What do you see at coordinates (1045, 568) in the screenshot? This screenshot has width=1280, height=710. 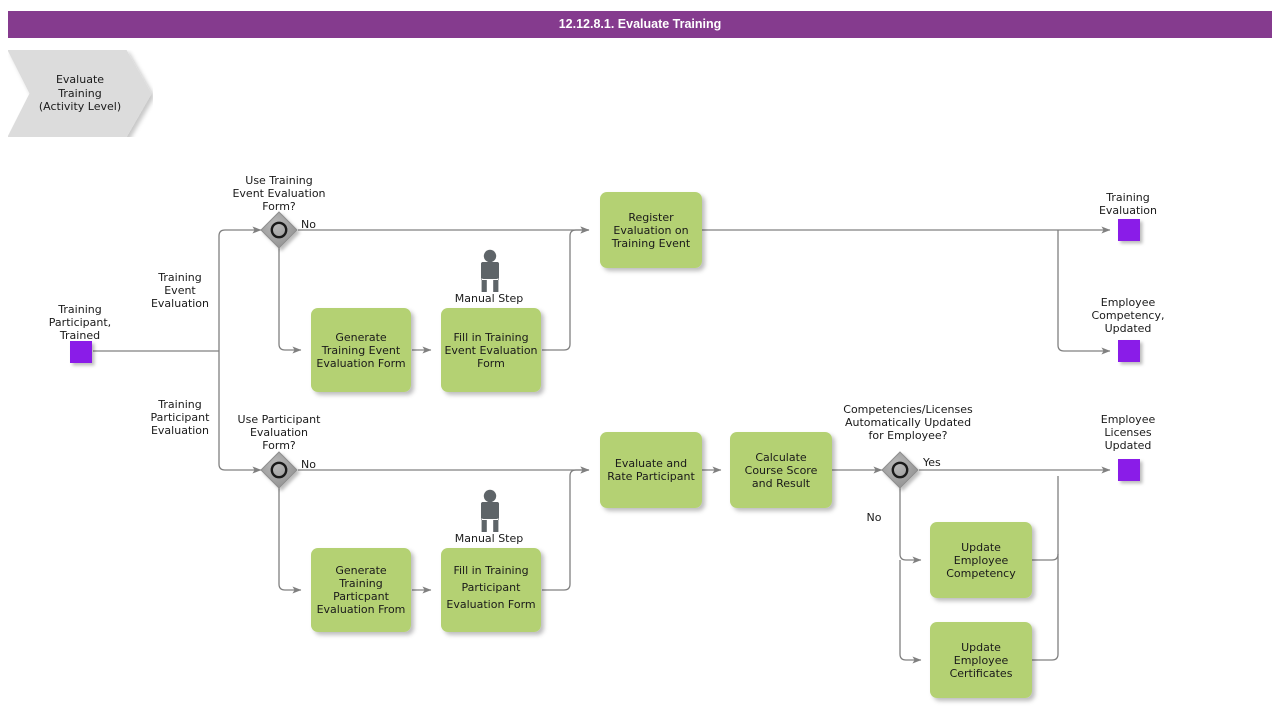 I see `edge-update-certificates-to-trunk` at bounding box center [1045, 568].